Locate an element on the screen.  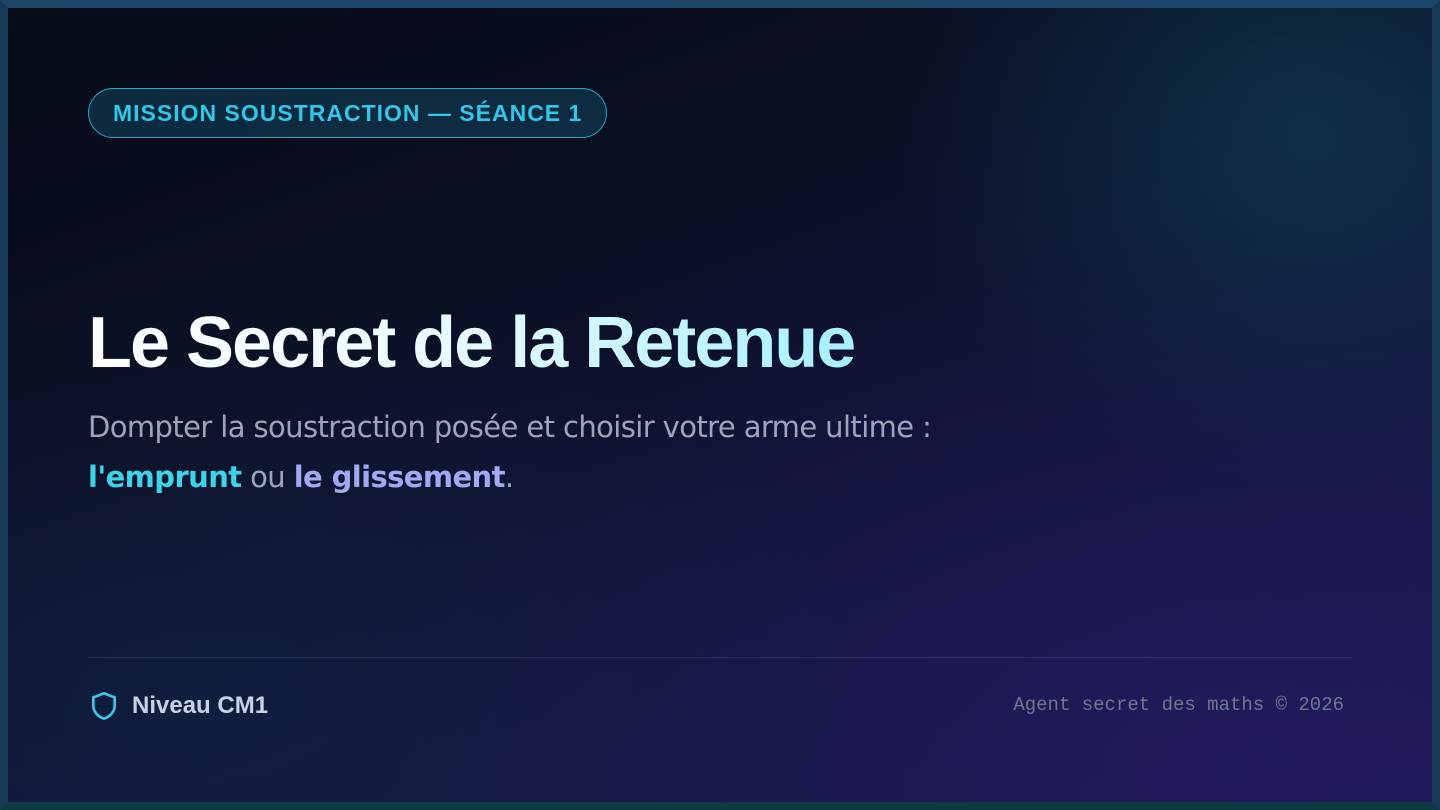
level-label: Niveau CM1 is located at coordinates (200, 705).